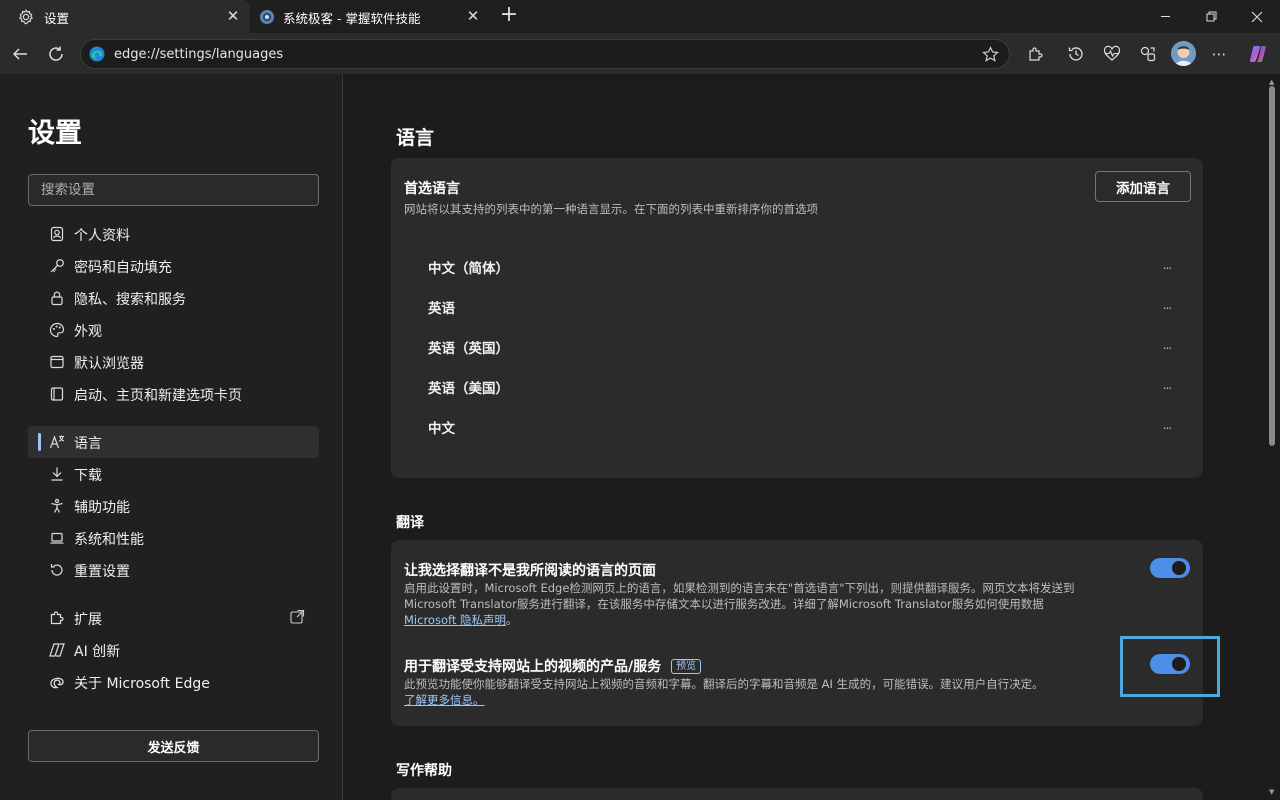  I want to click on extensions-icon, so click(1035, 54).